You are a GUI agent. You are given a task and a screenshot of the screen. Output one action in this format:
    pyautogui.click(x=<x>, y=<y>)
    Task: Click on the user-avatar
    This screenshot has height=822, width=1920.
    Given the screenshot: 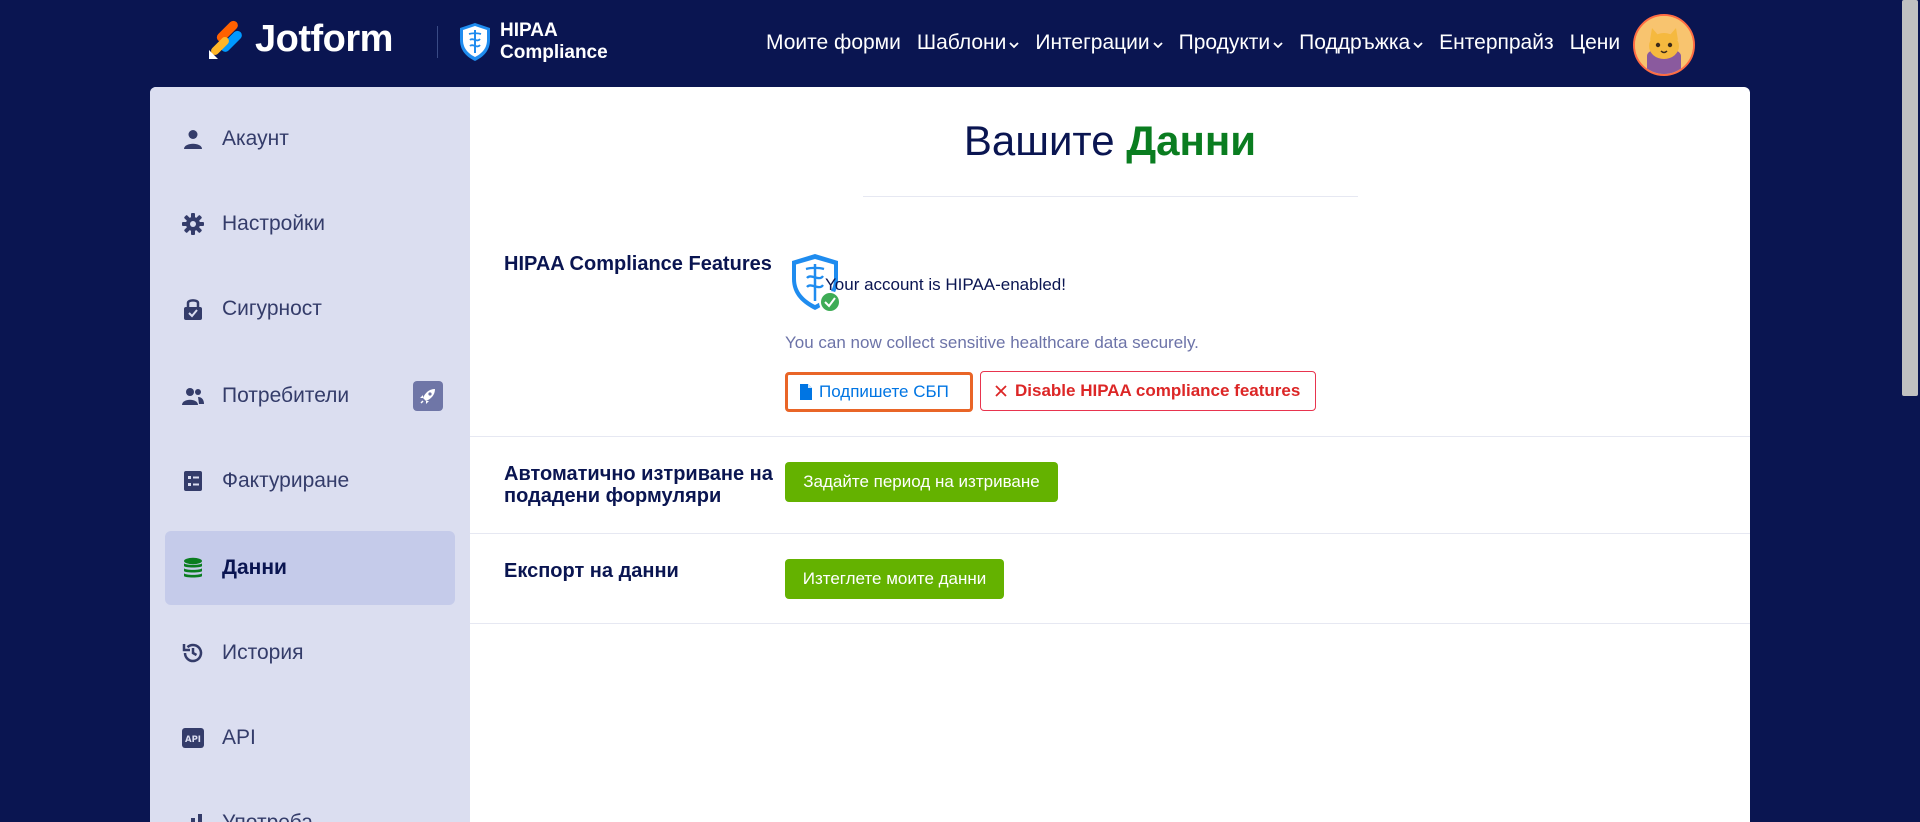 What is the action you would take?
    pyautogui.click(x=1664, y=45)
    